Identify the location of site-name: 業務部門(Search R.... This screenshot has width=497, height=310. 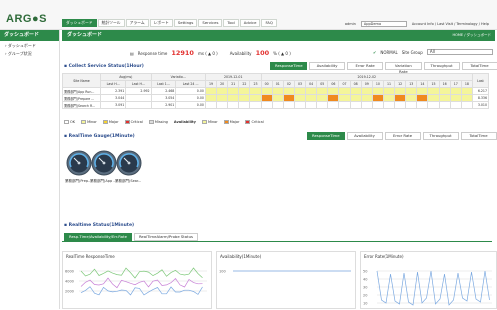
(81, 105).